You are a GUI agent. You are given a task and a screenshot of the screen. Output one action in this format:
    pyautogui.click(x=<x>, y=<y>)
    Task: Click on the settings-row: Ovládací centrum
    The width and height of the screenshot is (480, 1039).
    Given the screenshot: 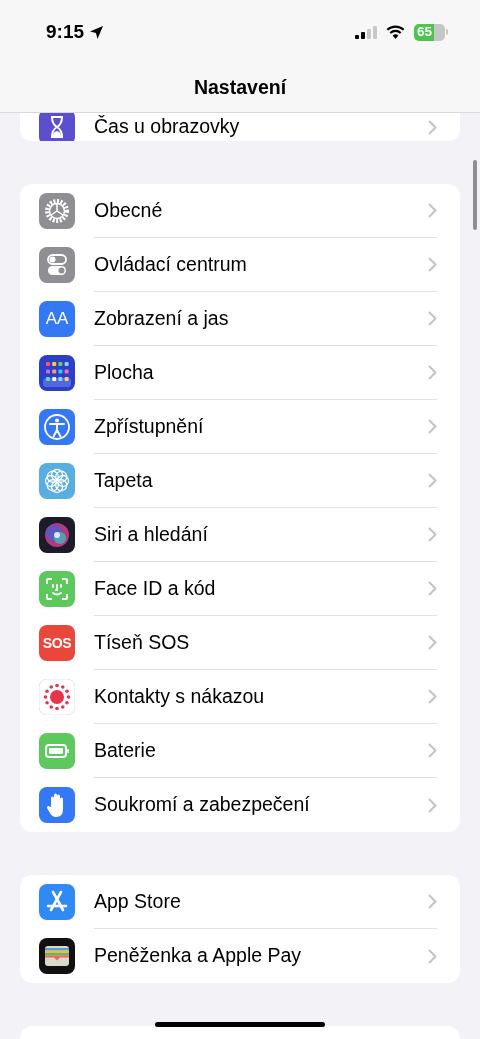 What is the action you would take?
    pyautogui.click(x=240, y=265)
    